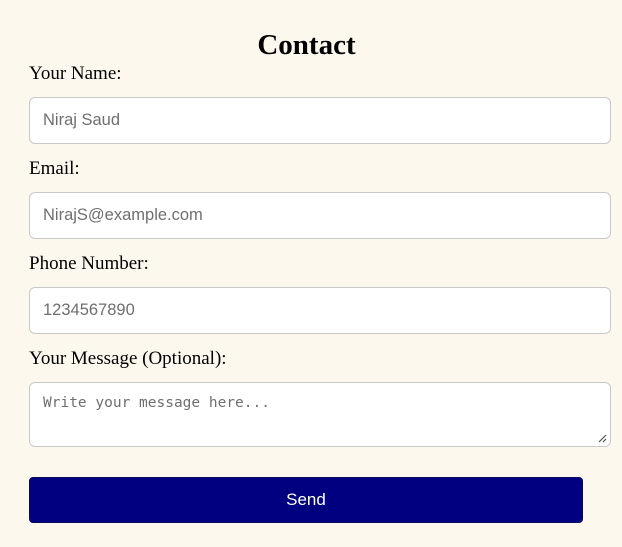  What do you see at coordinates (75, 73) in the screenshot?
I see `name-label: Your Name:` at bounding box center [75, 73].